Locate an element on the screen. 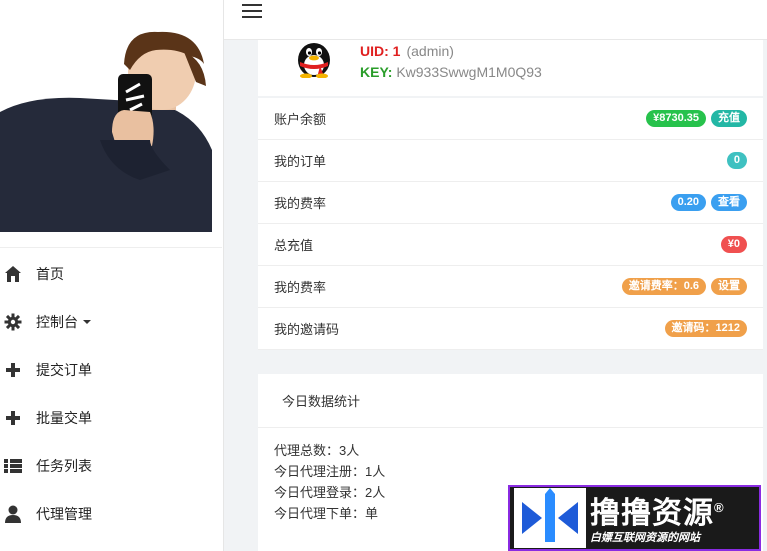 The height and width of the screenshot is (551, 767). user-avatar-photo is located at coordinates (111, 124).